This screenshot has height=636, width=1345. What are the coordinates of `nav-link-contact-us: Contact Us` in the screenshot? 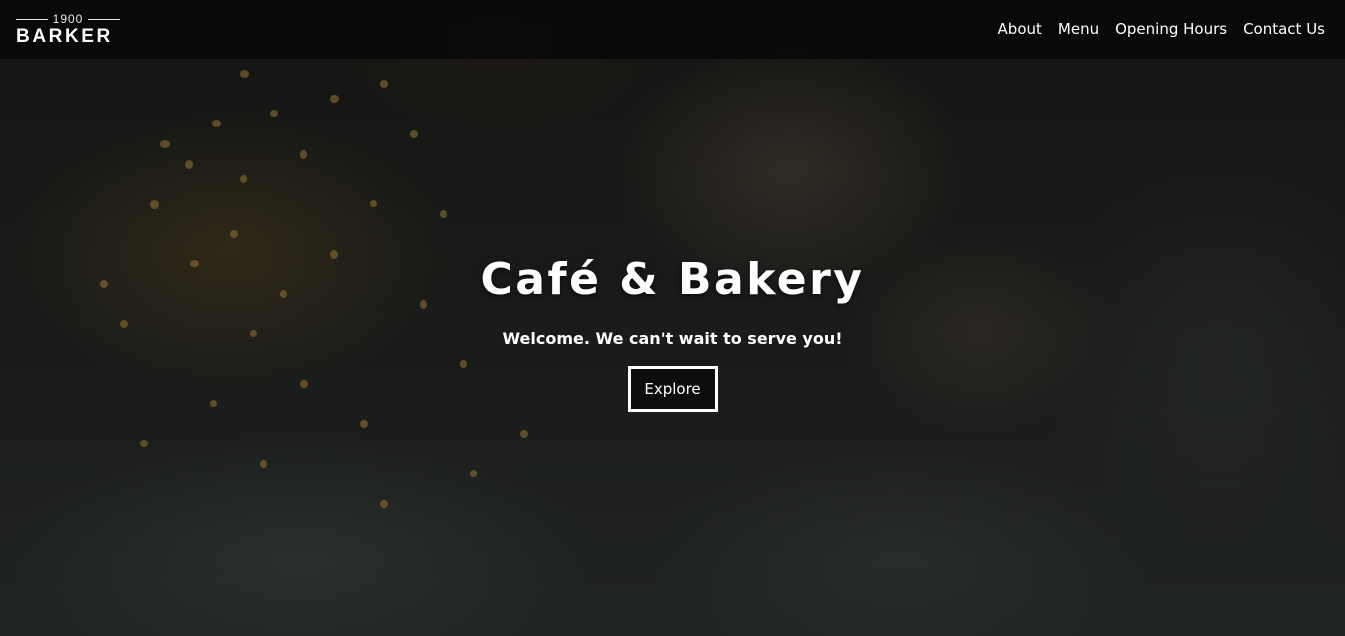 It's located at (1284, 29).